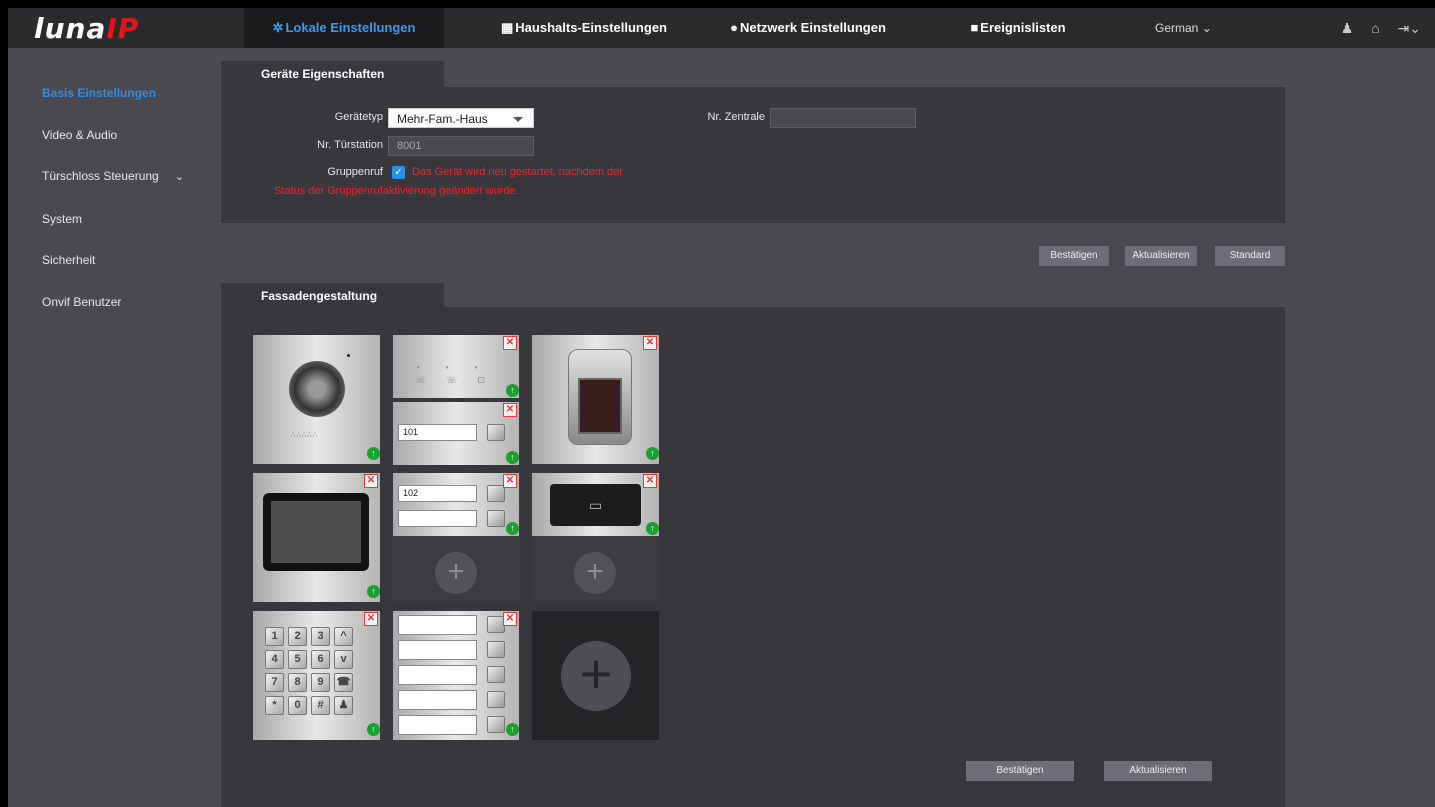 Image resolution: width=1435 pixels, height=807 pixels. Describe the element at coordinates (274, 682) in the screenshot. I see `keypad-key: 7` at that location.